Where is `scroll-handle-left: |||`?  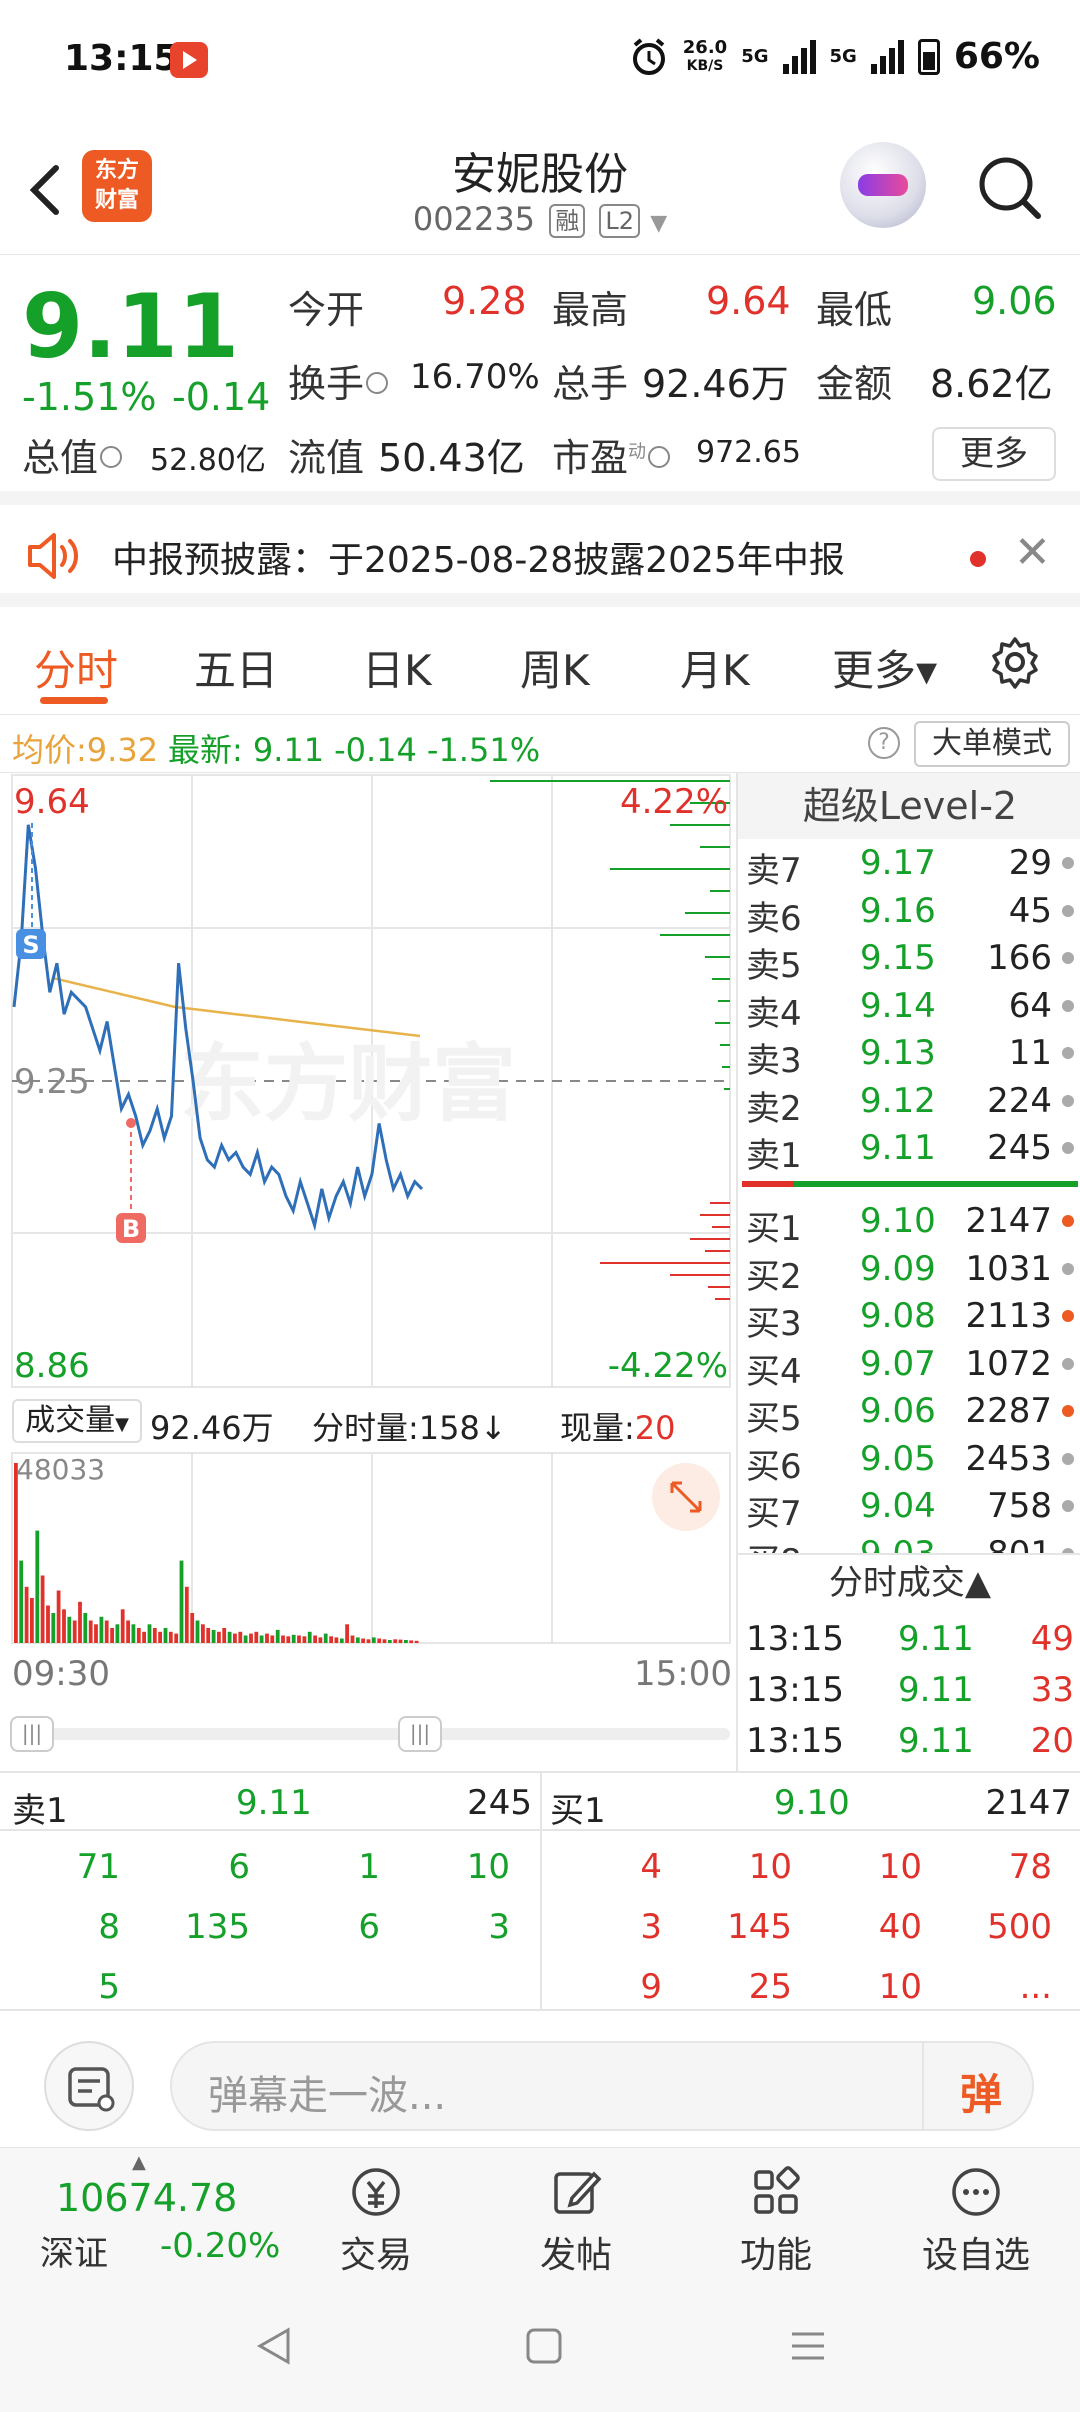 scroll-handle-left: ||| is located at coordinates (32, 1734).